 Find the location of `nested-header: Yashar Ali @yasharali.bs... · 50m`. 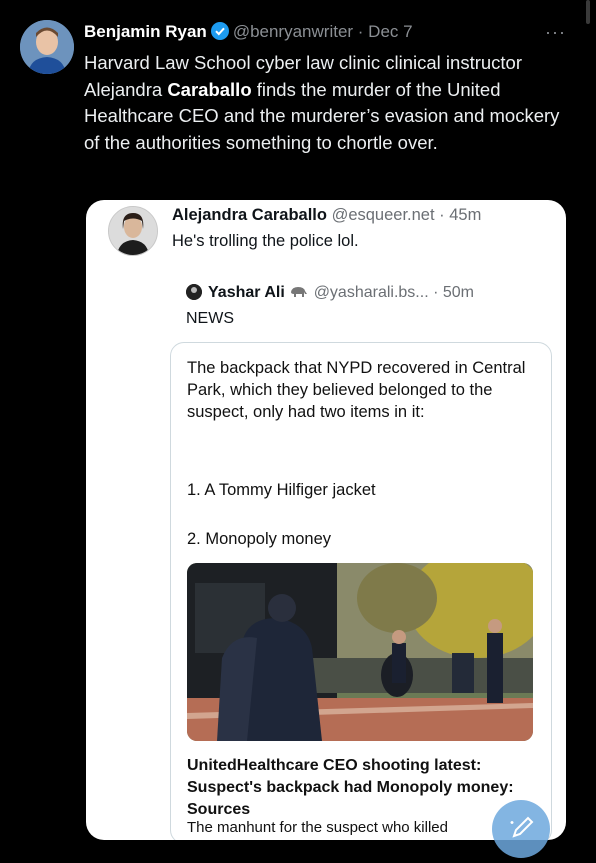

nested-header: Yashar Ali @yasharali.bs... · 50m is located at coordinates (330, 293).